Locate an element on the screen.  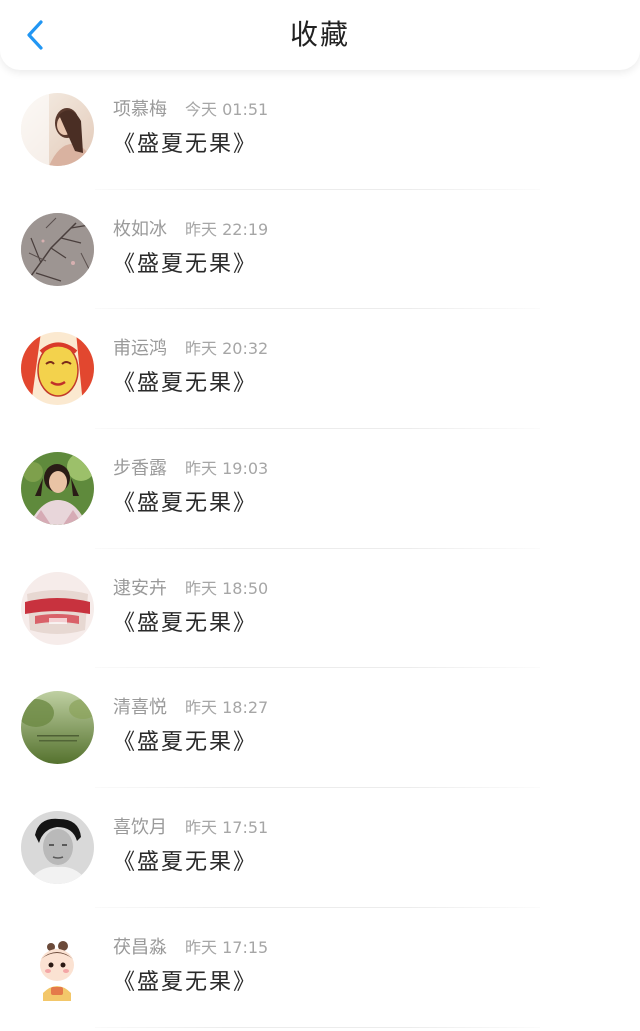
item-meta: 逮安卉 昨天 18:50 is located at coordinates (190, 589).